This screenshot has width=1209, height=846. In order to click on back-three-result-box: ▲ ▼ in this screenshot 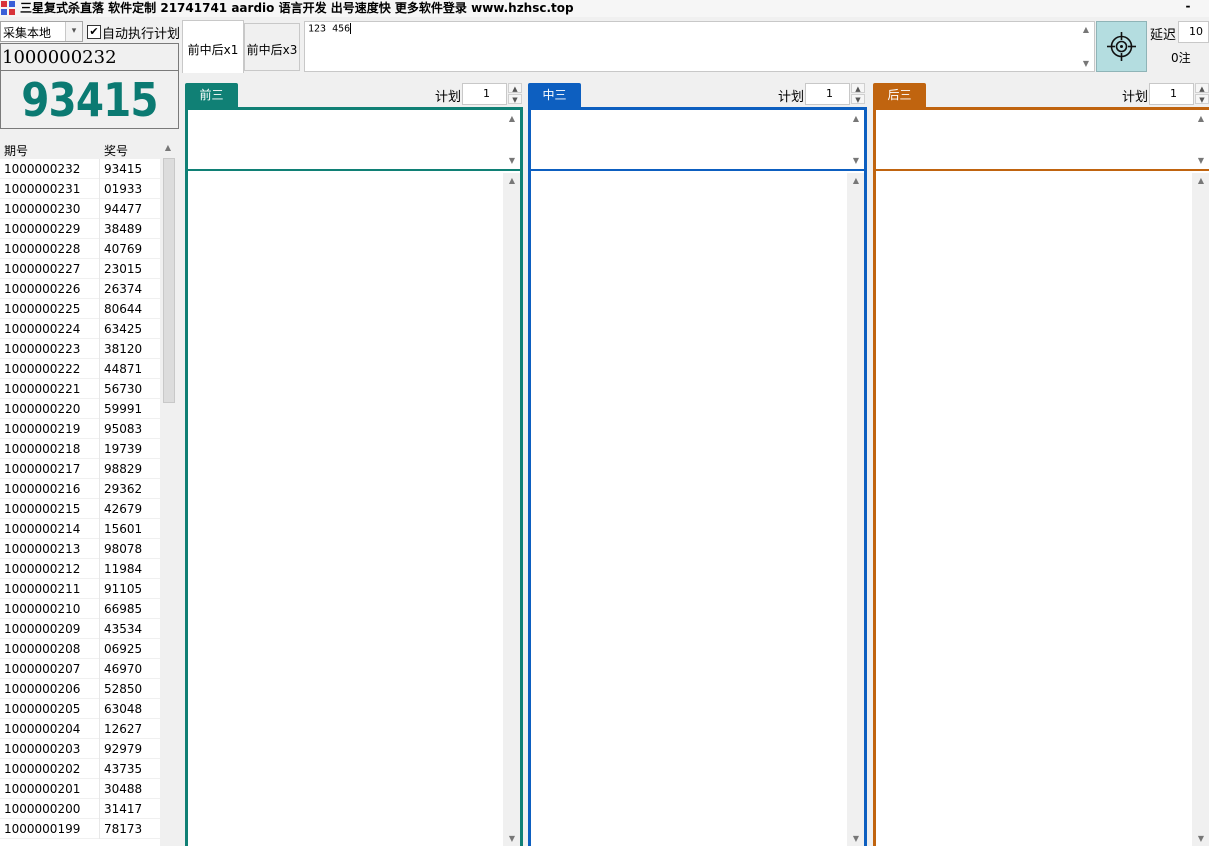, I will do `click(1042, 140)`.